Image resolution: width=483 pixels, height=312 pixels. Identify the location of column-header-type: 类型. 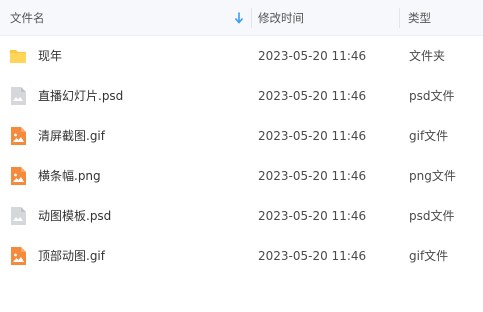
(441, 18).